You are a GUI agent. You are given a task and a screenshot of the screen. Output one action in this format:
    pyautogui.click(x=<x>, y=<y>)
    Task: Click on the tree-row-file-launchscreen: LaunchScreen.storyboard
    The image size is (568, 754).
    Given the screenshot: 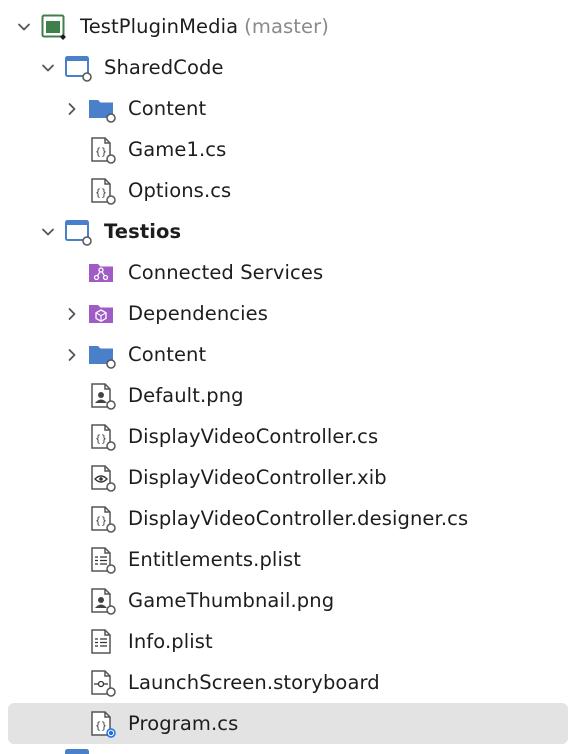 What is the action you would take?
    pyautogui.click(x=284, y=682)
    